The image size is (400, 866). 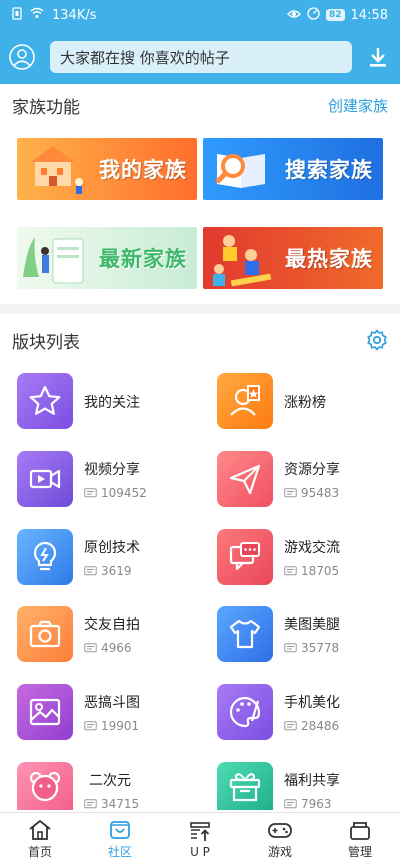 What do you see at coordinates (245, 634) in the screenshot?
I see `shirt-icon` at bounding box center [245, 634].